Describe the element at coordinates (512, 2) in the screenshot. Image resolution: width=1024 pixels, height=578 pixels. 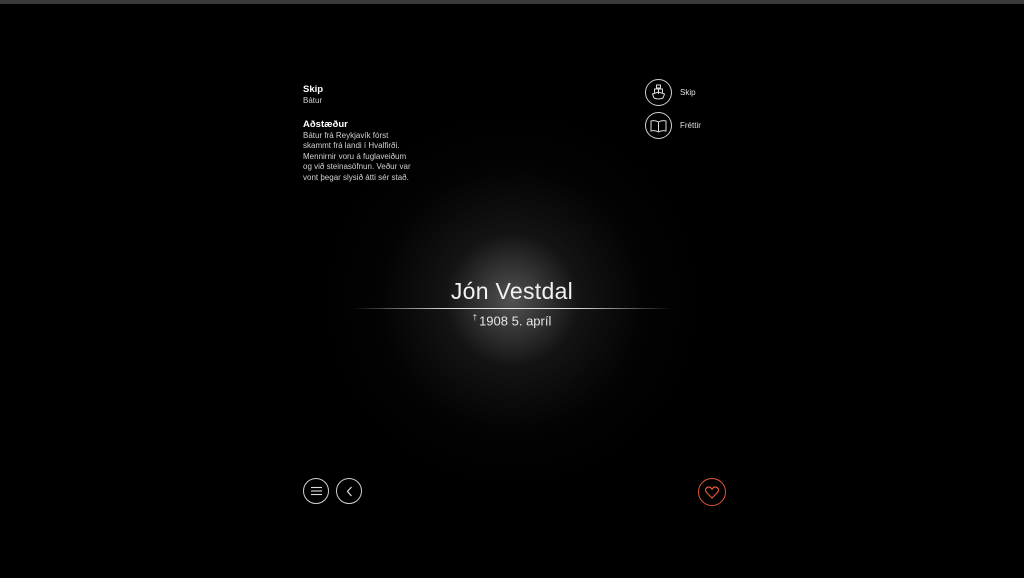
I see `top-bar` at that location.